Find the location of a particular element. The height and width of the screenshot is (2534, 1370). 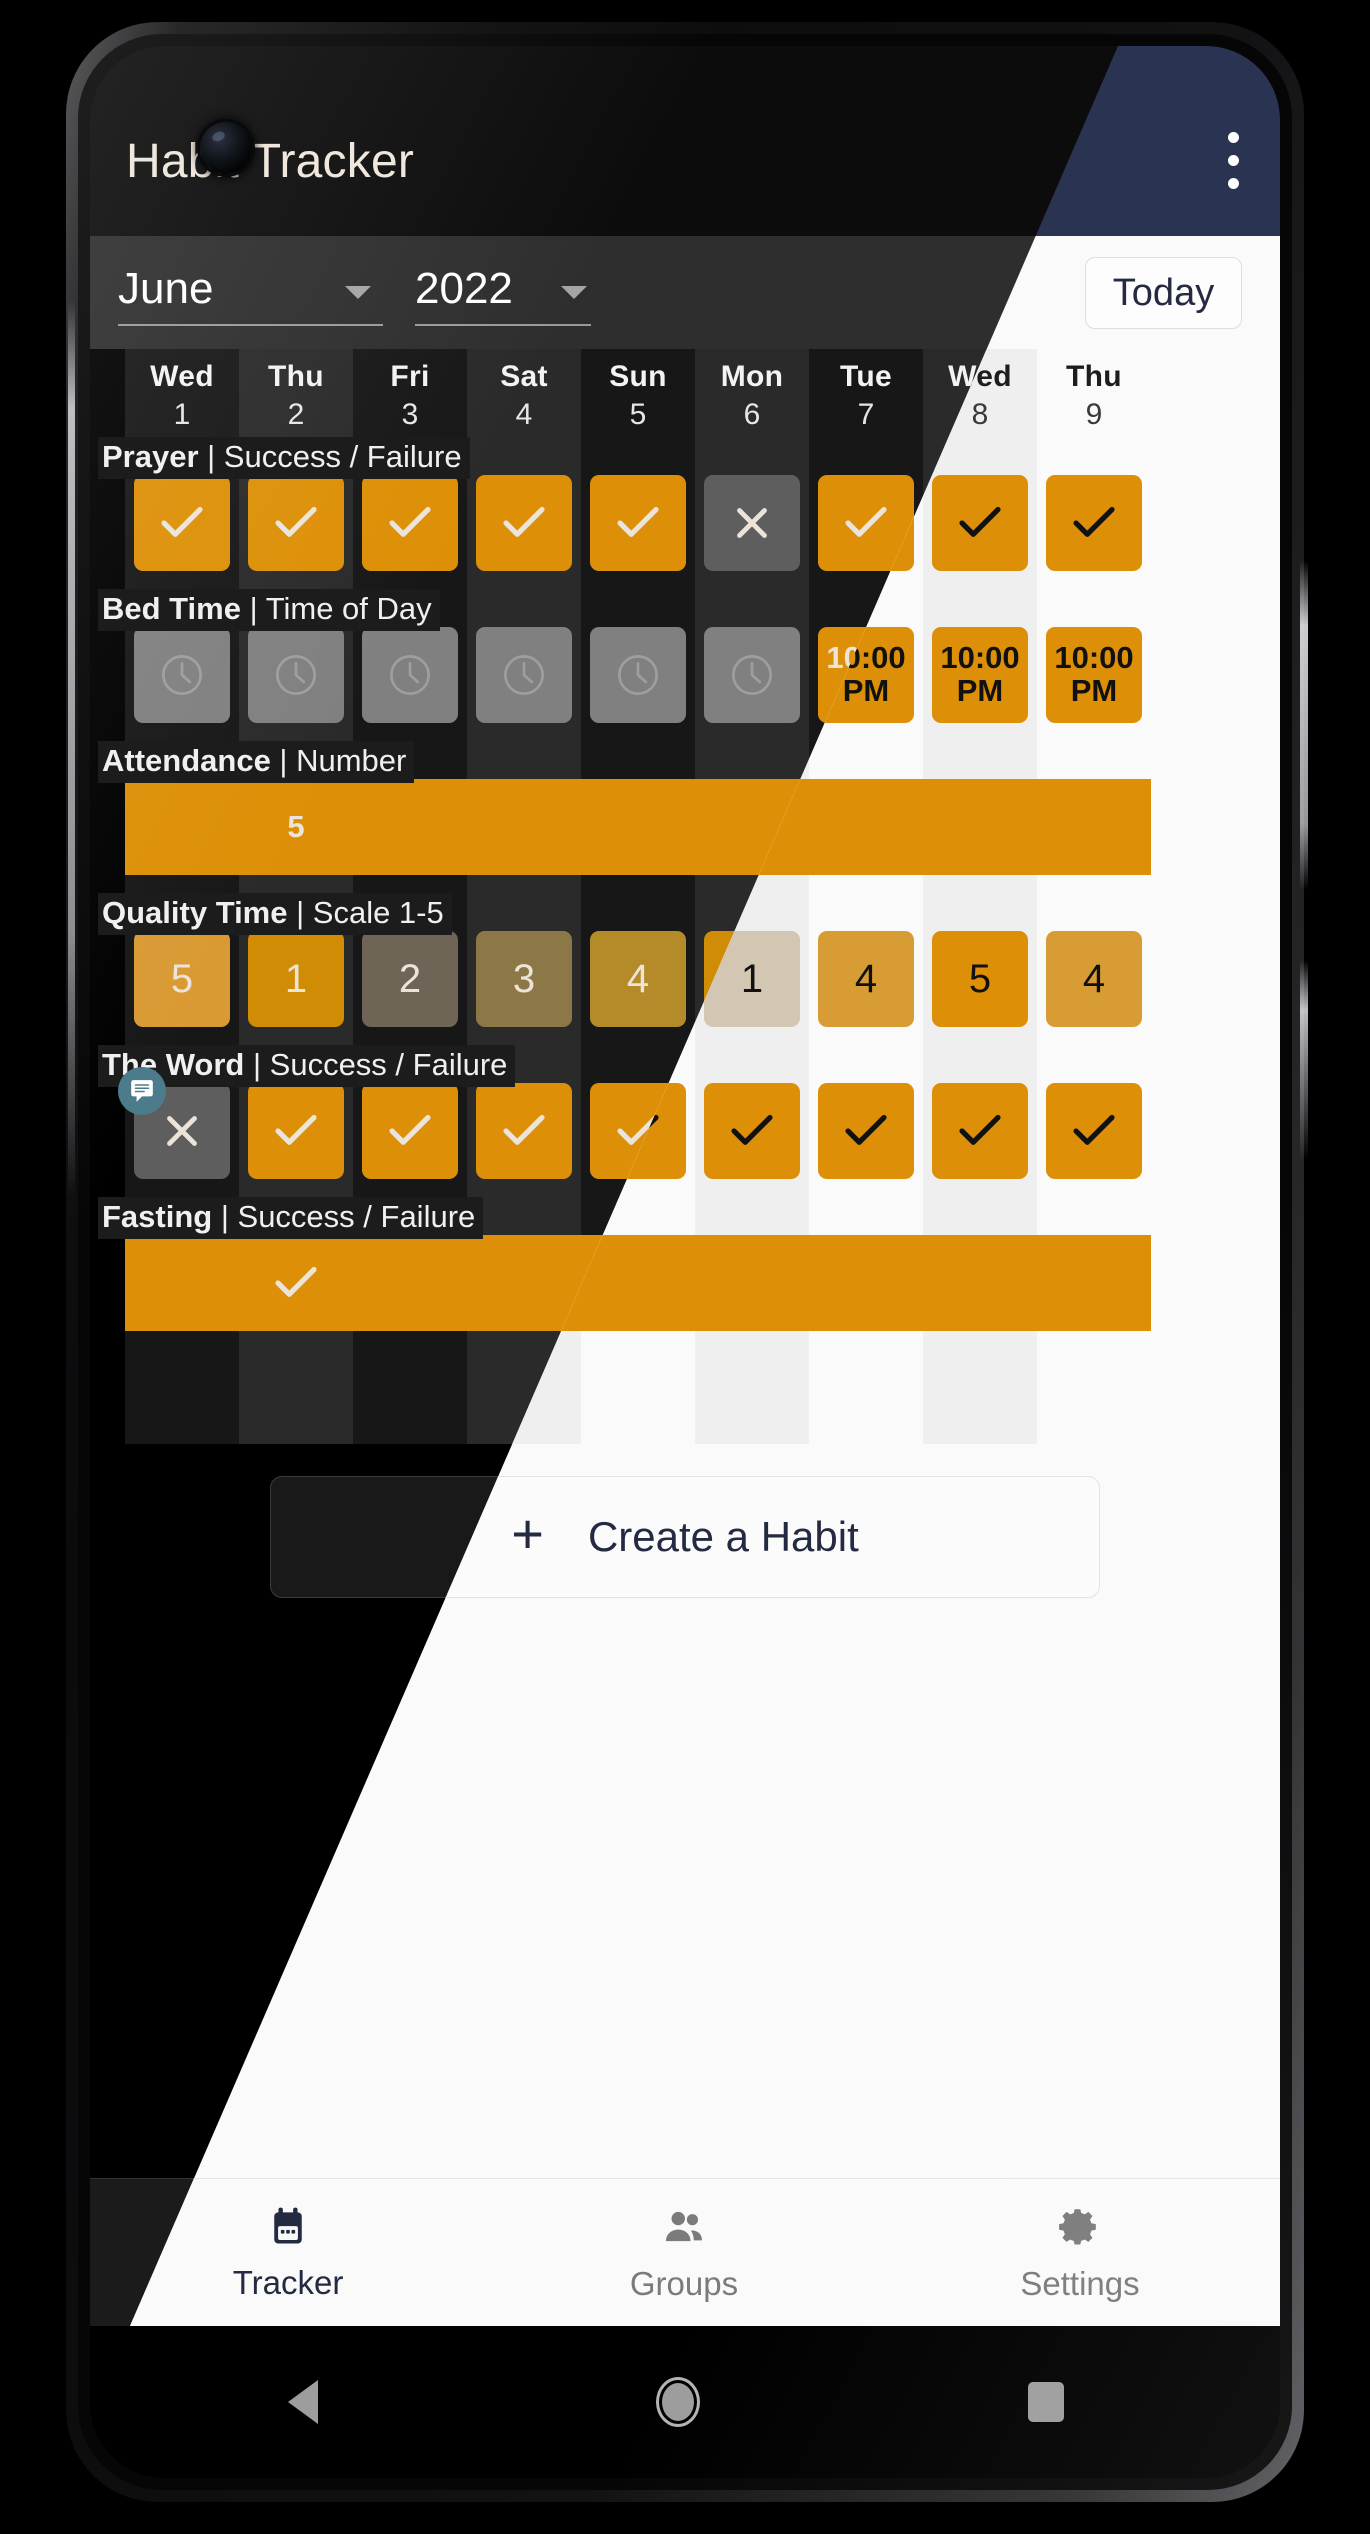

day-header: Tue 7 is located at coordinates (866, 393).